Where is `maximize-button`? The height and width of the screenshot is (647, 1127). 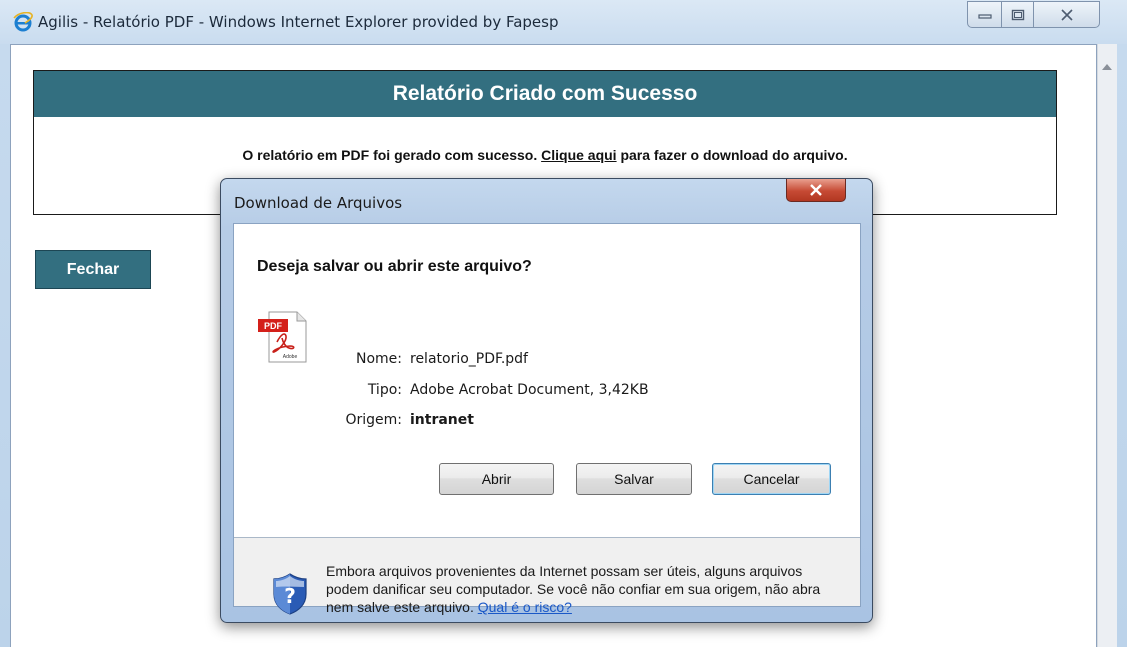 maximize-button is located at coordinates (1017, 14).